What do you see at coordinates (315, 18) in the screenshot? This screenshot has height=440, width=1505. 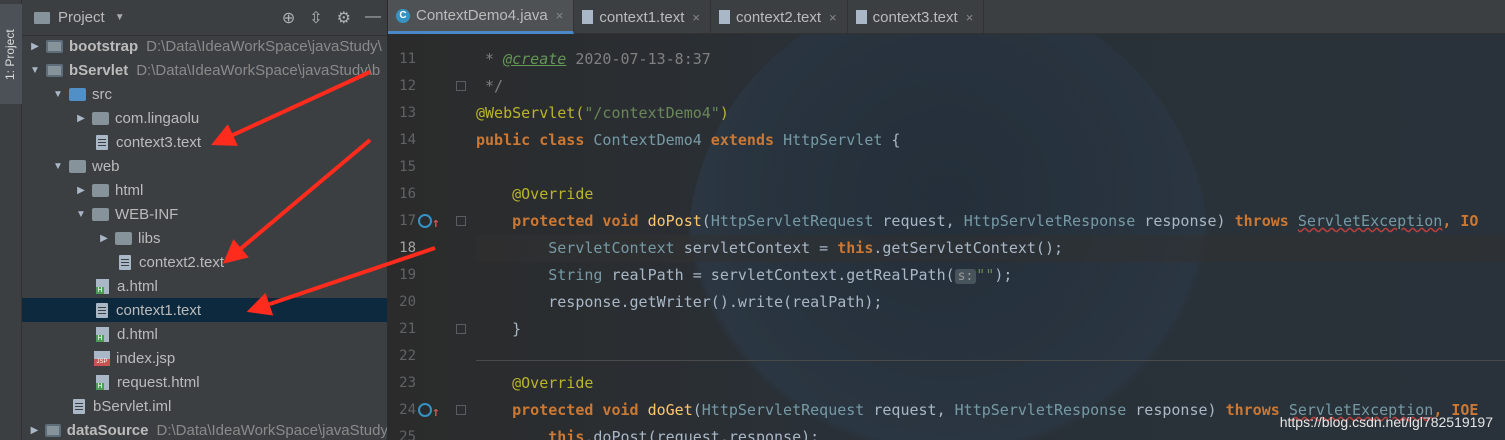 I see `collapse-icon: ⇳` at bounding box center [315, 18].